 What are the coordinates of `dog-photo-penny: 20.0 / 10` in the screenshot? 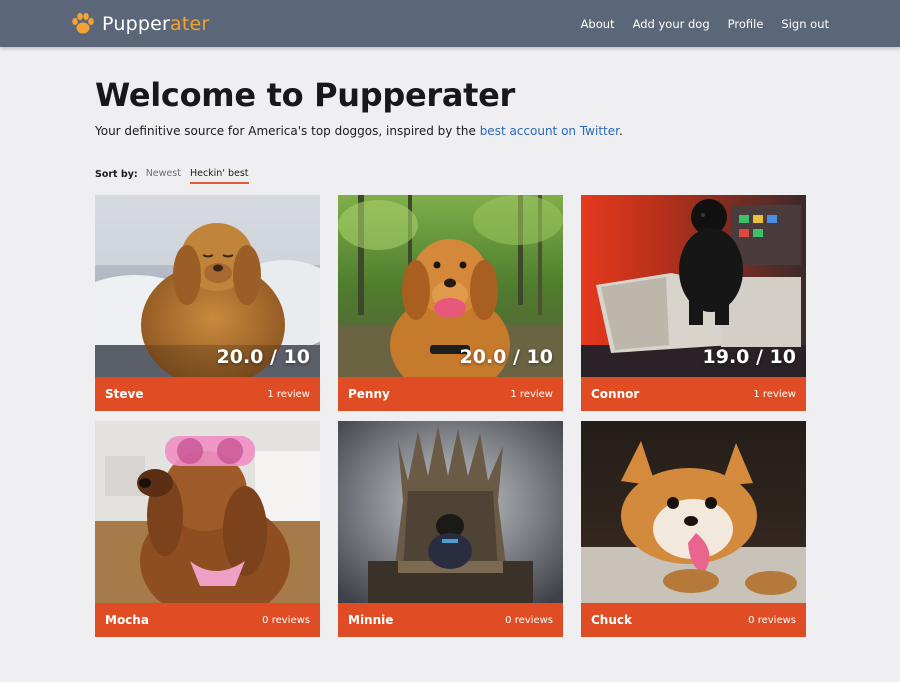 It's located at (450, 286).